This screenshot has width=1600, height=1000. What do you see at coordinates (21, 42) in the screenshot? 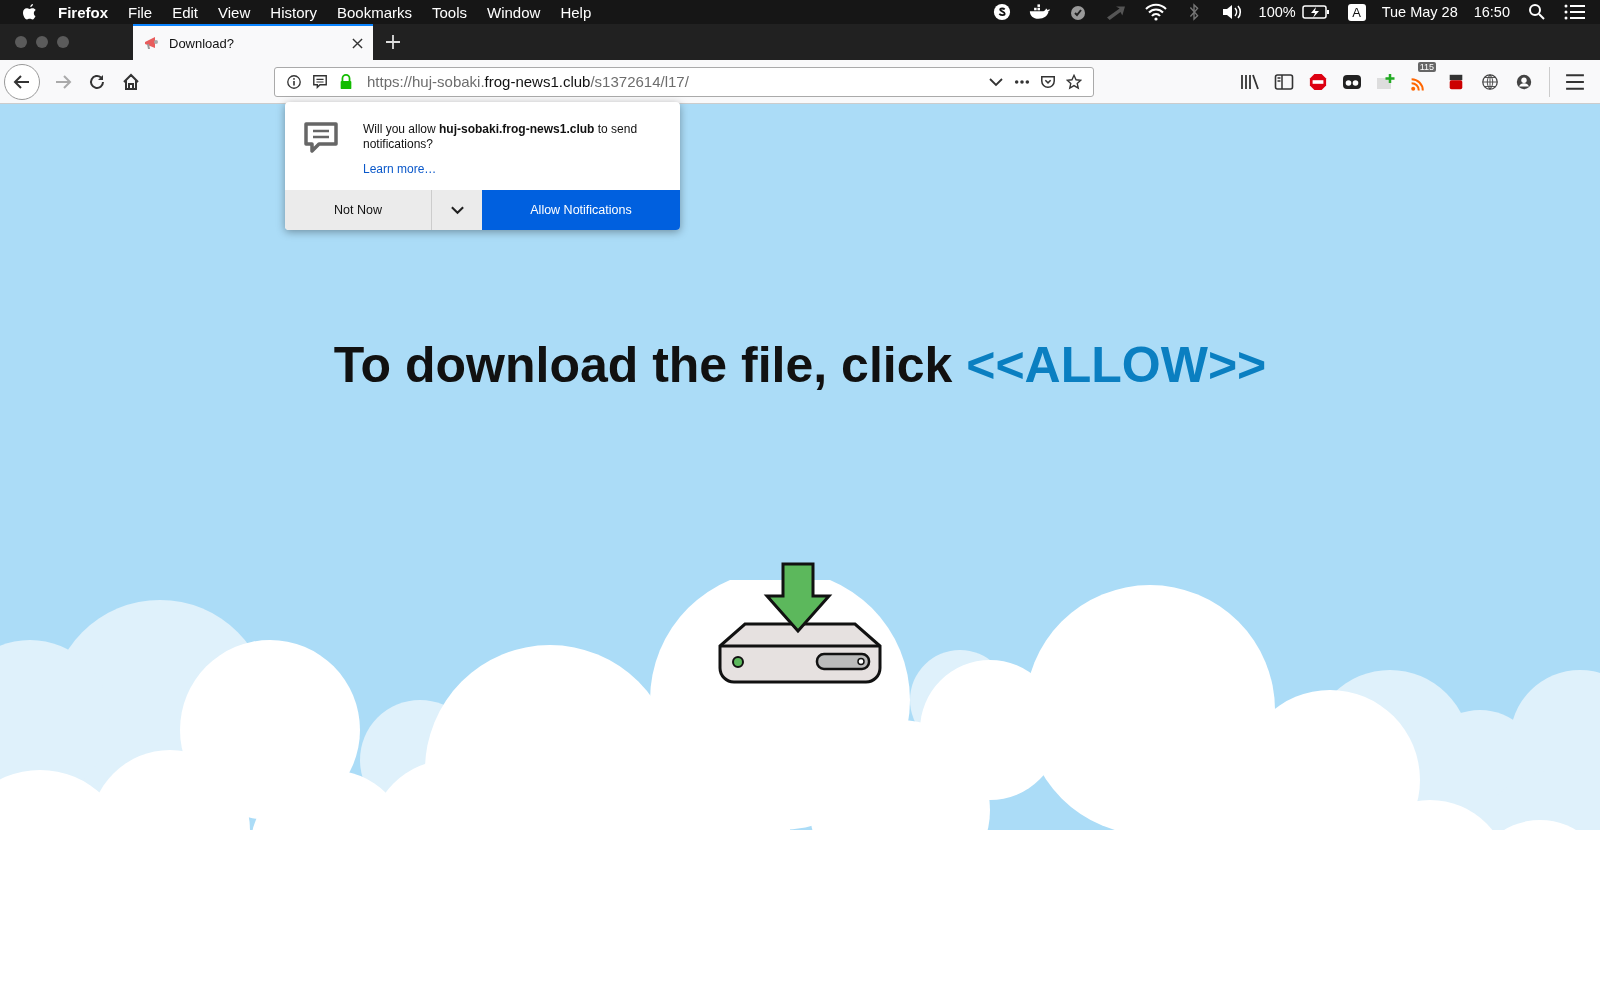
I see `close-window-control` at bounding box center [21, 42].